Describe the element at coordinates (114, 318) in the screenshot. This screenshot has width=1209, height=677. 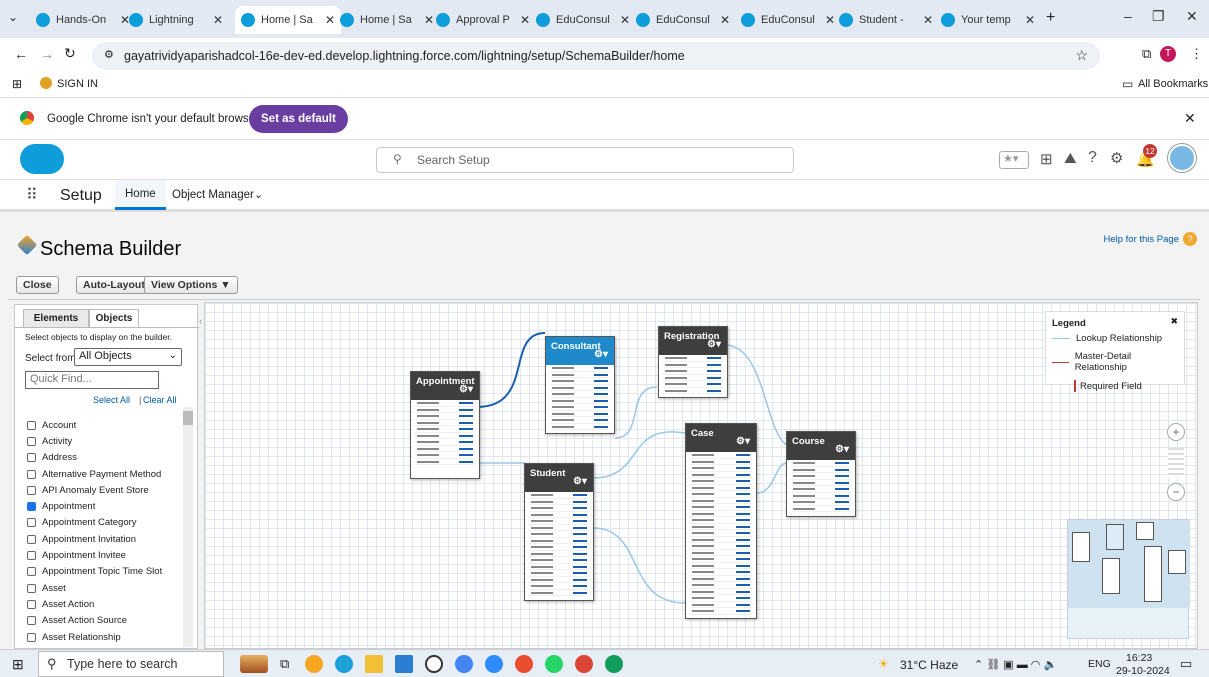
I see `tab-objects: Objects` at that location.